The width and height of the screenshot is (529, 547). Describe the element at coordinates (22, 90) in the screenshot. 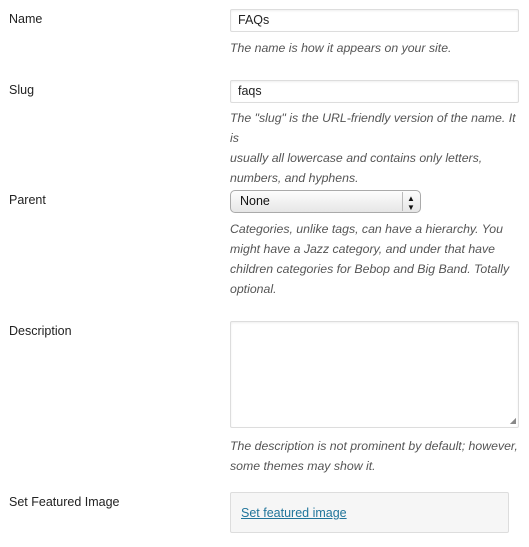

I see `slug-label: Slug` at that location.